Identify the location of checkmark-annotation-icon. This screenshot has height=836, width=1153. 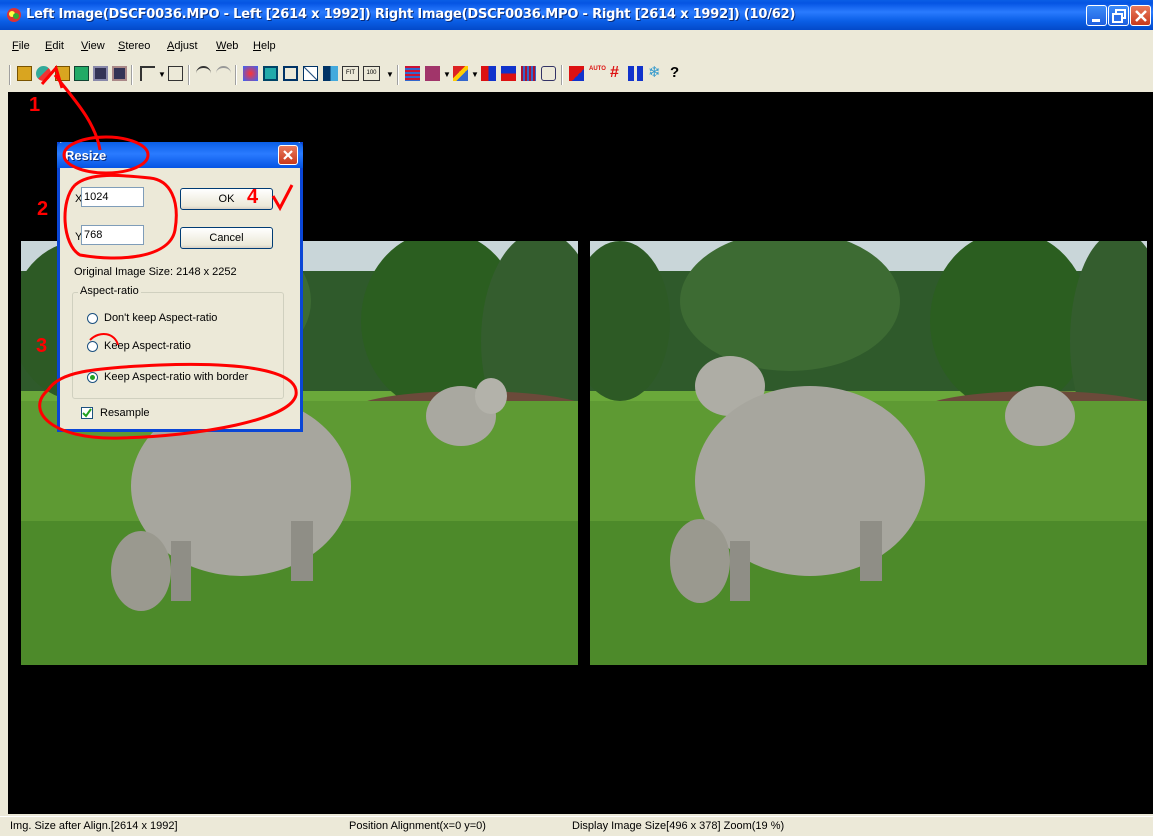
(282, 198).